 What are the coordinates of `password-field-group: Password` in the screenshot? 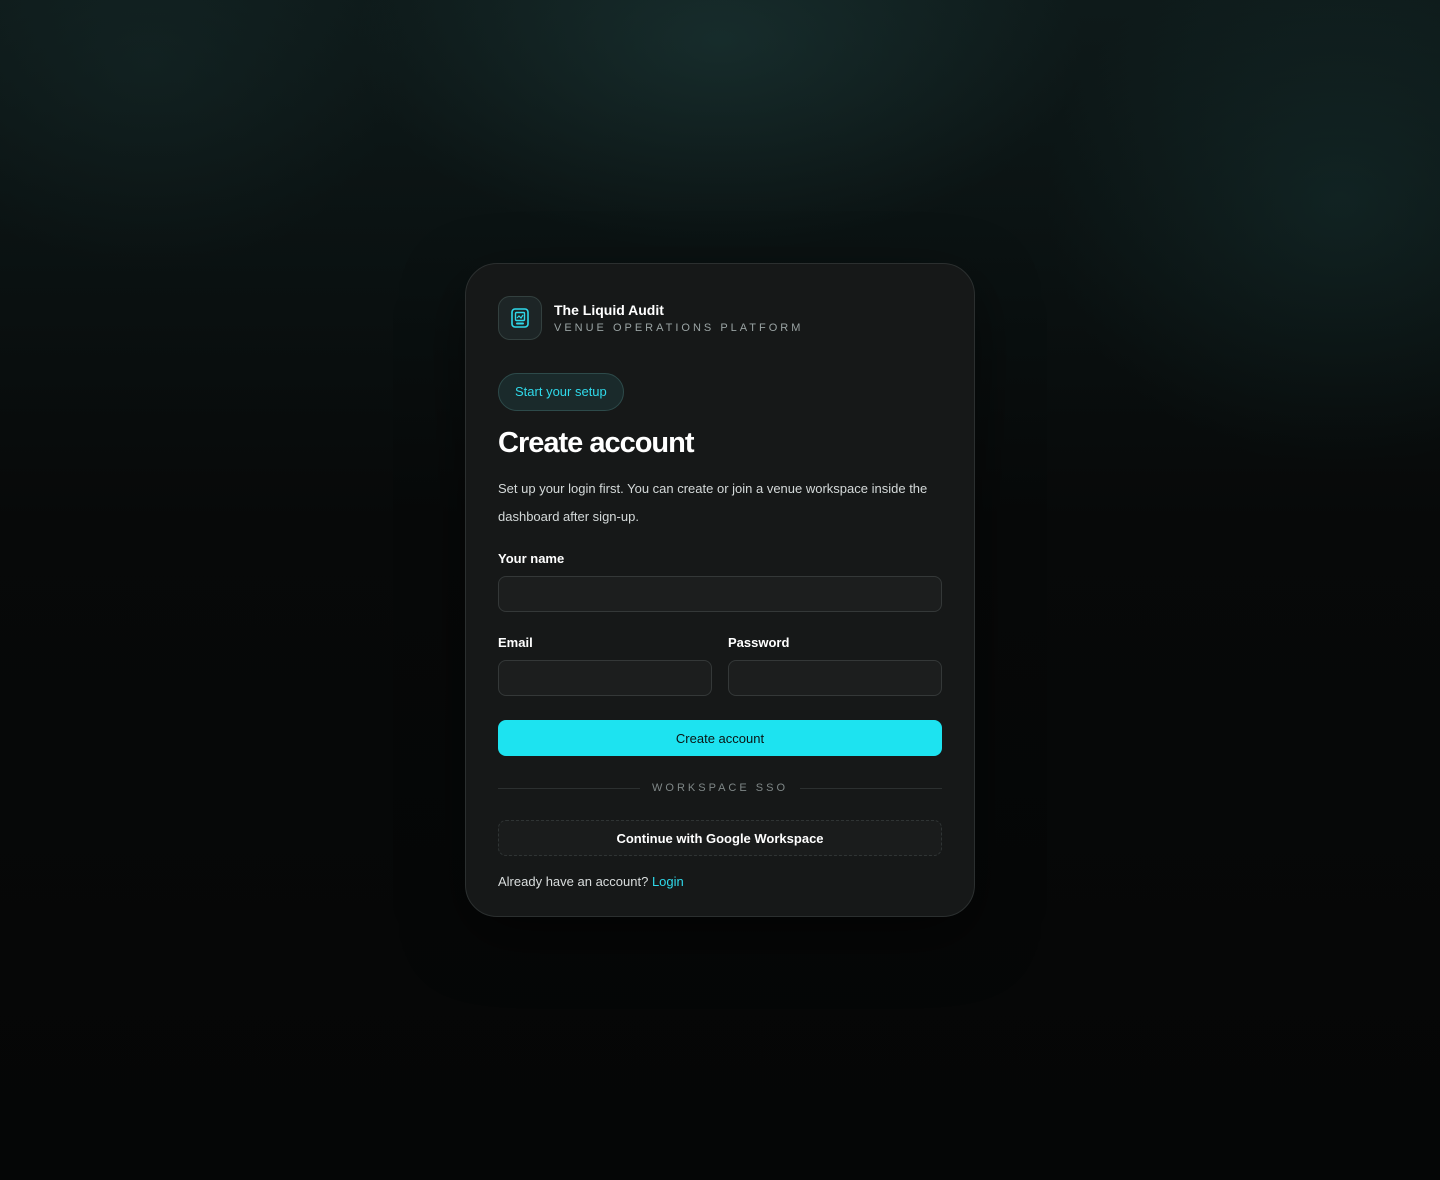 It's located at (835, 665).